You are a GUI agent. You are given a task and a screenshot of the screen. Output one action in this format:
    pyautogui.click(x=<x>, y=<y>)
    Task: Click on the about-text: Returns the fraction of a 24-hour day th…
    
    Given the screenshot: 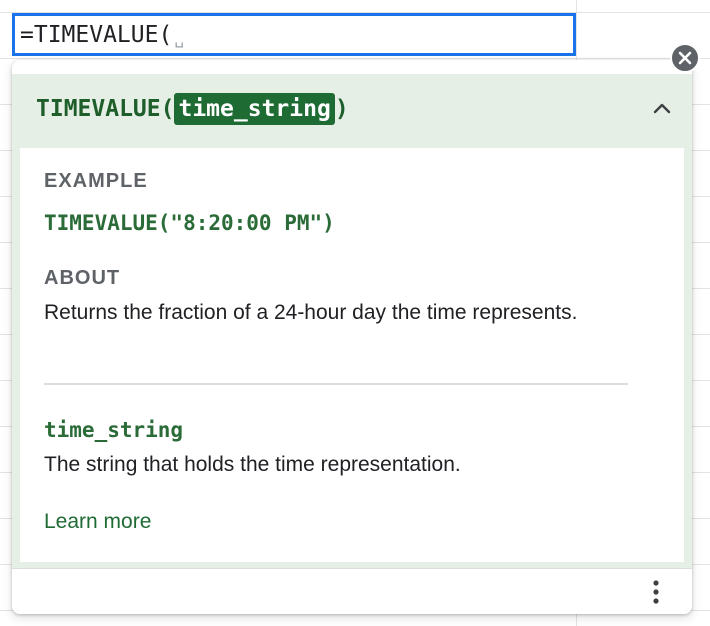 What is the action you would take?
    pyautogui.click(x=311, y=312)
    